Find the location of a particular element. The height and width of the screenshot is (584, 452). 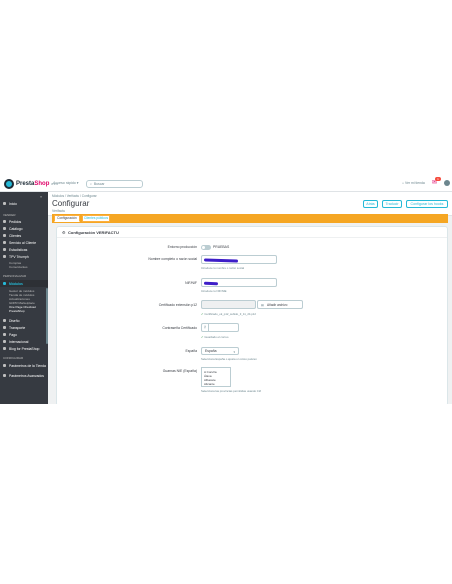

sidebar-item-diseno: Diseño is located at coordinates (24, 320).